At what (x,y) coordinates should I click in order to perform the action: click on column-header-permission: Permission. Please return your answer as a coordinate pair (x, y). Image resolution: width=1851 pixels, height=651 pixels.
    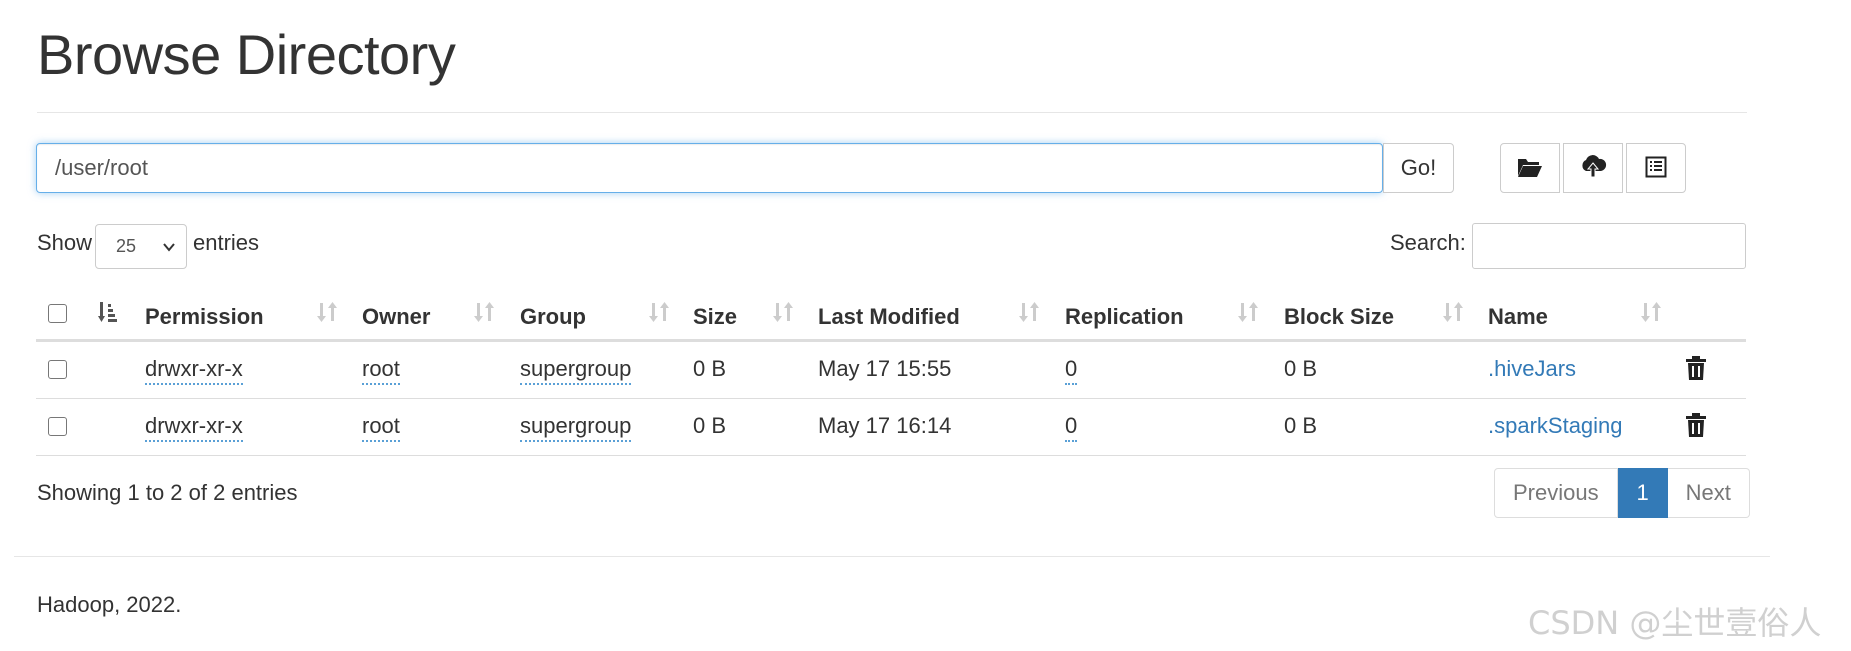
    Looking at the image, I should click on (204, 317).